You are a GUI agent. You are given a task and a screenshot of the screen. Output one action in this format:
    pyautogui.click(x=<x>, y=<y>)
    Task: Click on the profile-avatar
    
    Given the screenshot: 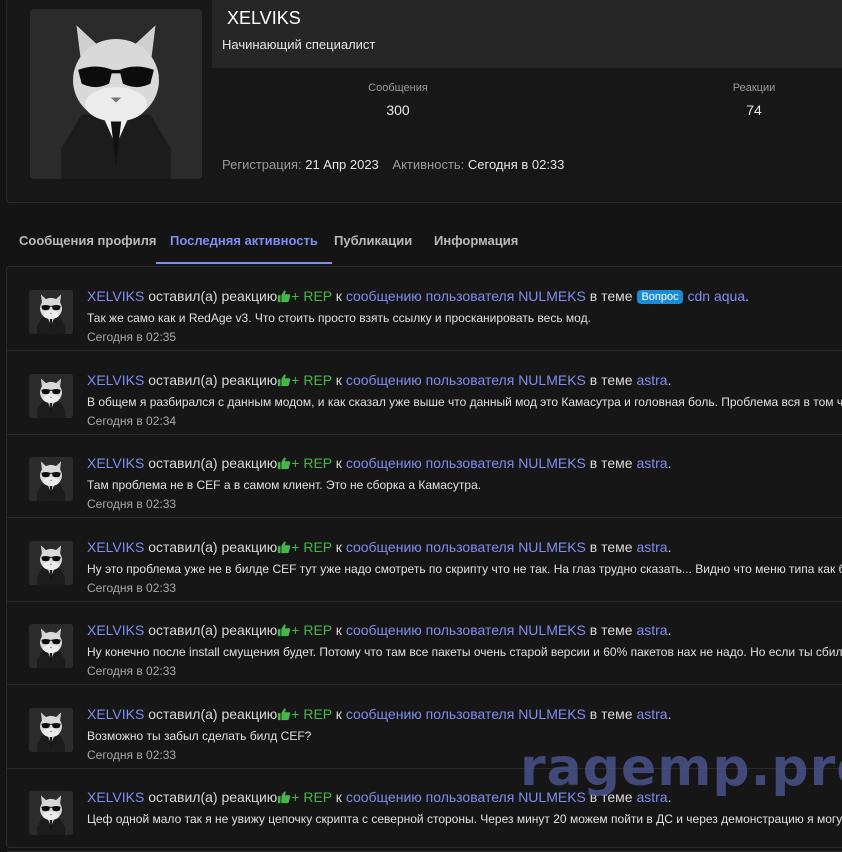 What is the action you would take?
    pyautogui.click(x=116, y=94)
    